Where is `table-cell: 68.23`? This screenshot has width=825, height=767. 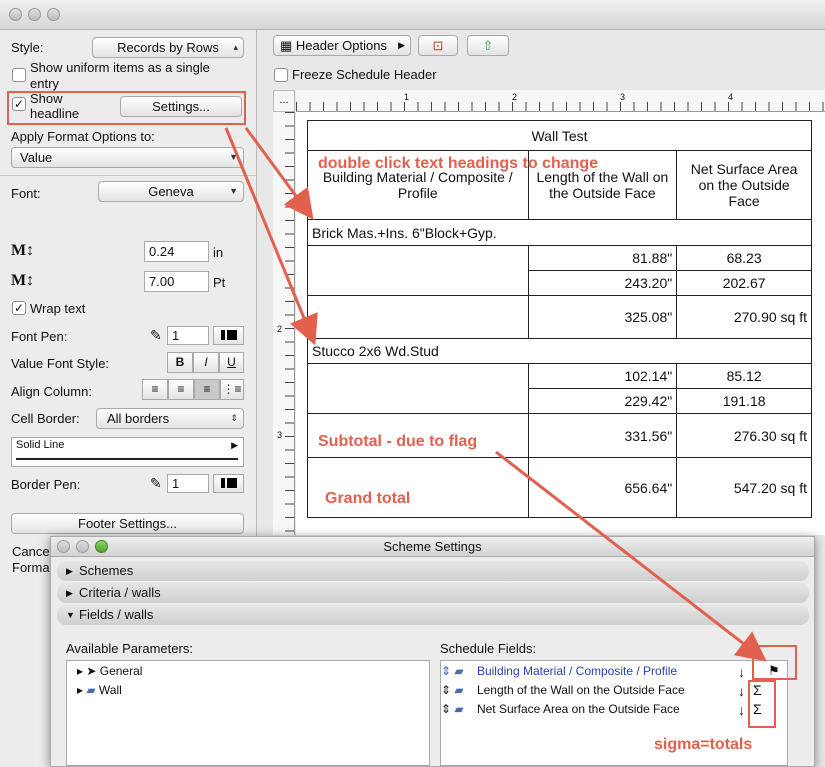
table-cell: 68.23 is located at coordinates (744, 258).